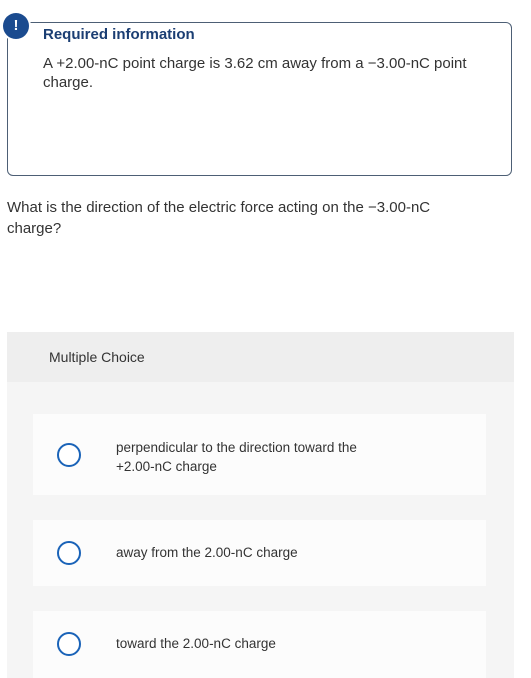 The image size is (531, 678). What do you see at coordinates (97, 357) in the screenshot?
I see `multiple-choice-label: Multiple Choice` at bounding box center [97, 357].